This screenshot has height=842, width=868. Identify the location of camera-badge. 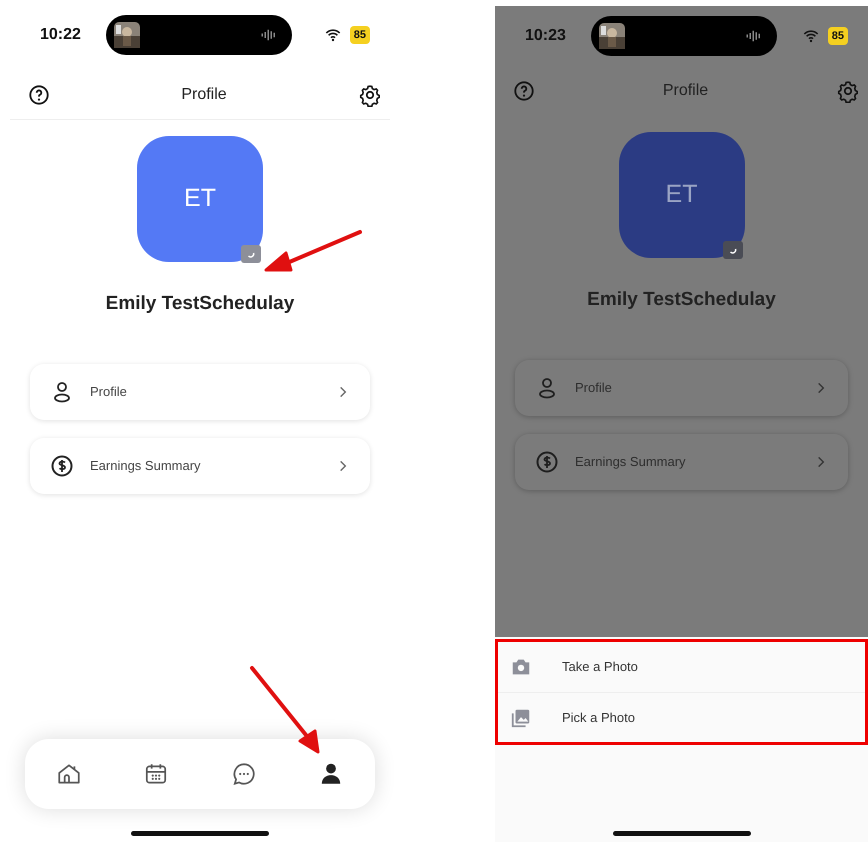
(732, 250).